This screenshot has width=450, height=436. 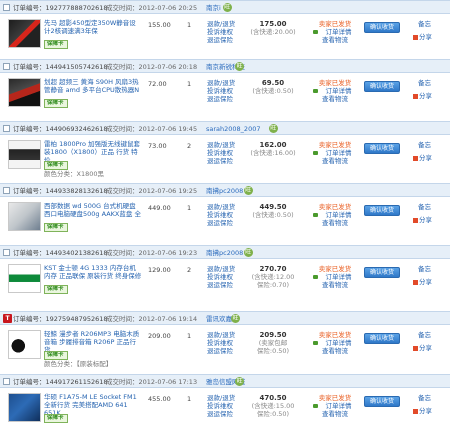 I want to click on unit-price: 72.00, so click(x=157, y=84).